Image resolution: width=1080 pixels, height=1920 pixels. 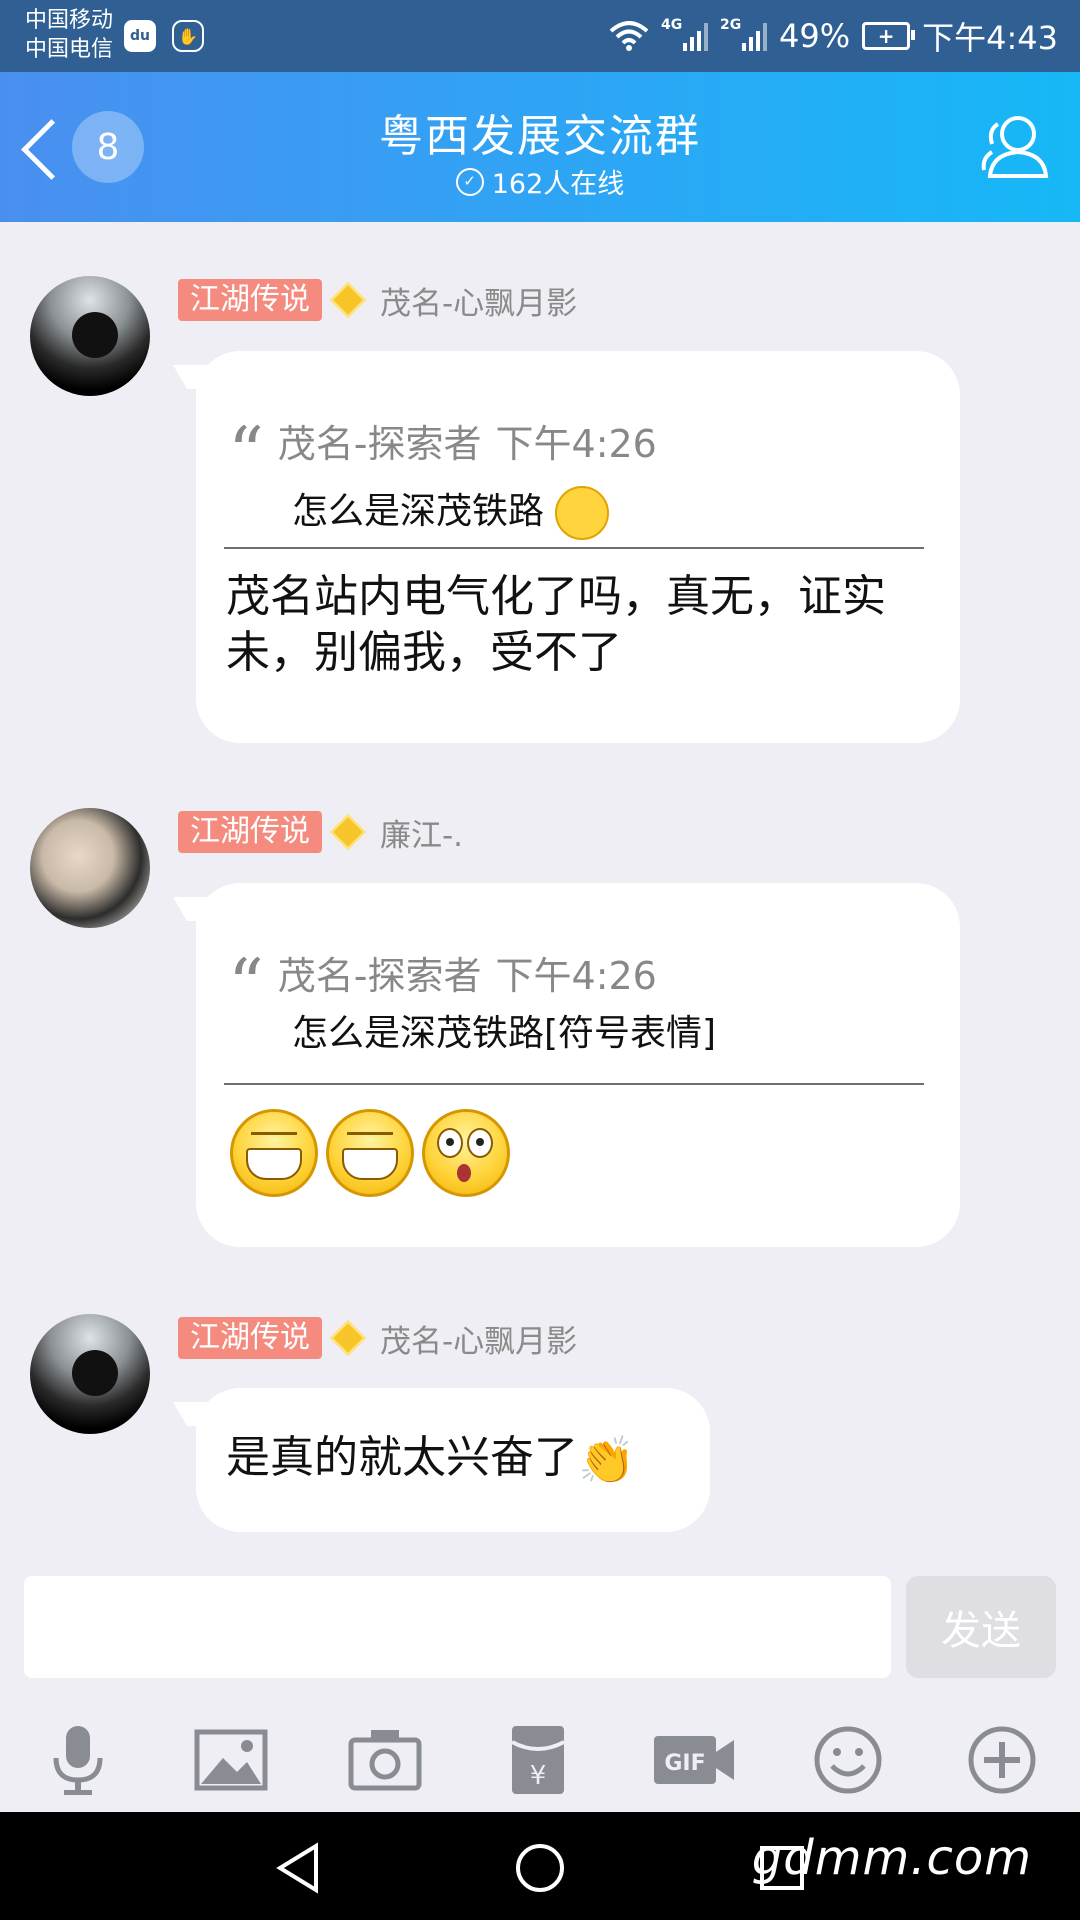 I want to click on shocked-emoji, so click(x=466, y=1153).